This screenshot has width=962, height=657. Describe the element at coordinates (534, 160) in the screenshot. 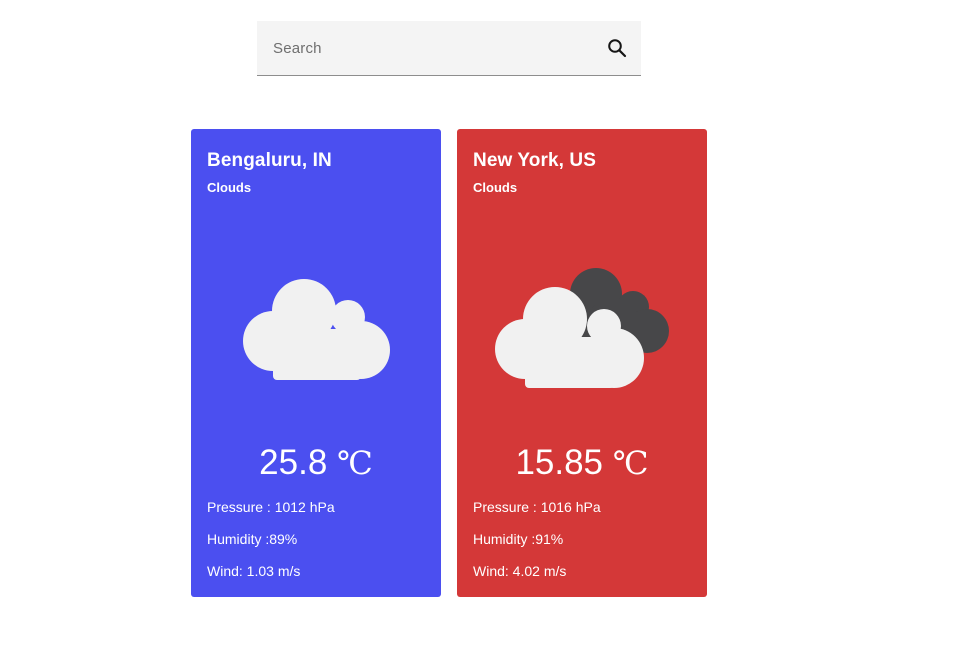

I see `city-name: New York, US` at that location.